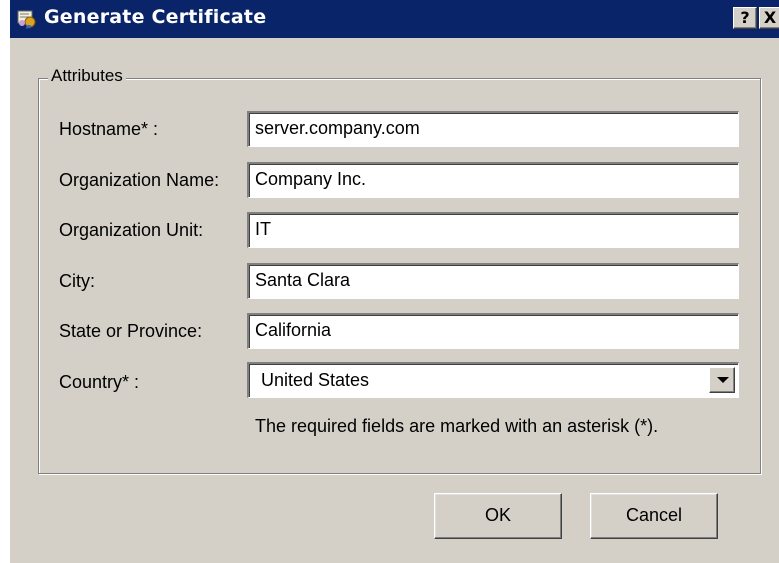 The width and height of the screenshot is (779, 563). I want to click on chevron-down-icon, so click(722, 380).